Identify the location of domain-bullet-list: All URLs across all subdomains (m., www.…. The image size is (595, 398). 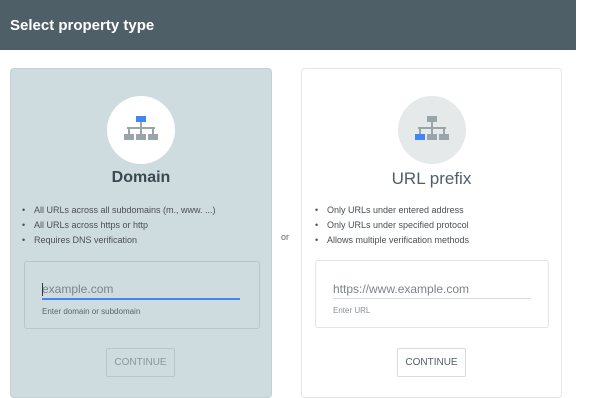
(119, 225).